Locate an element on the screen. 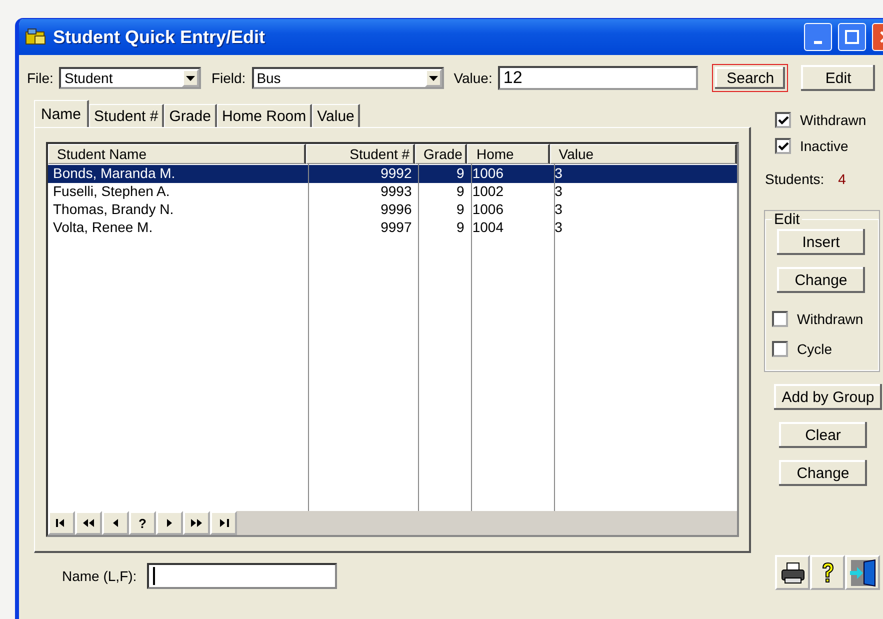  table-row: Thomas, Brandy N. 9996 9 1006 3 is located at coordinates (392, 210).